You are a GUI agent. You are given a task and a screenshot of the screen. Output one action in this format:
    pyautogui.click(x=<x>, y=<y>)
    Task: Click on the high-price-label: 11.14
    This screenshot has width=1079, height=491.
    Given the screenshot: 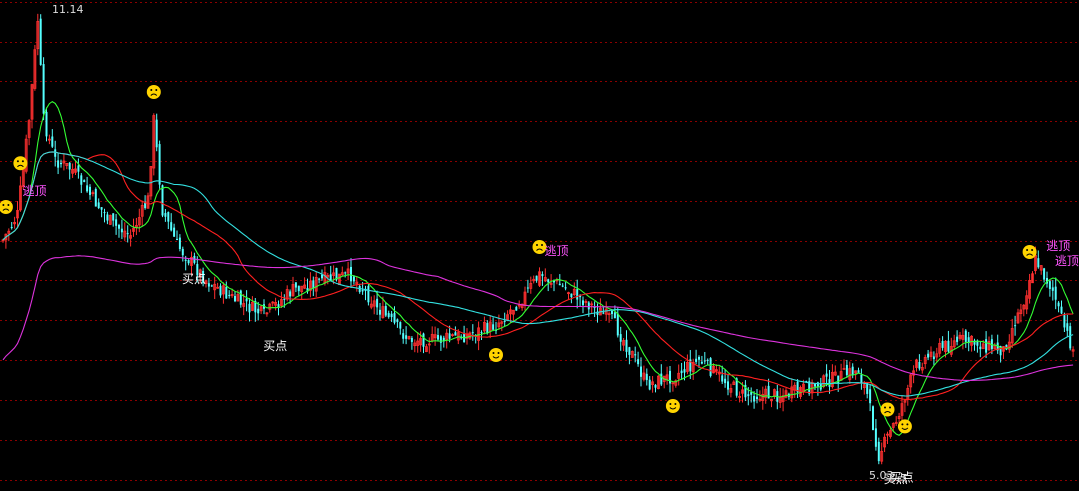 What is the action you would take?
    pyautogui.click(x=68, y=9)
    